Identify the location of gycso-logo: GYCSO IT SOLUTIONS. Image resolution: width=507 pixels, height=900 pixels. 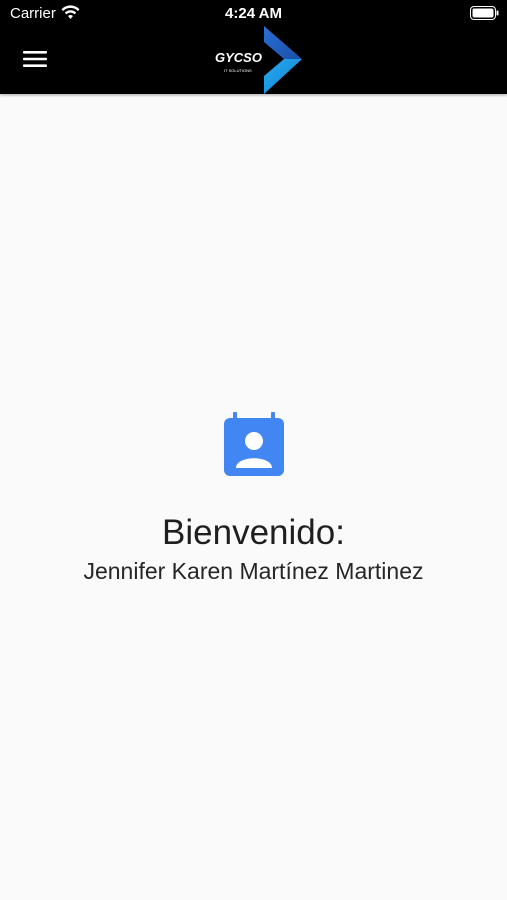
(258, 60).